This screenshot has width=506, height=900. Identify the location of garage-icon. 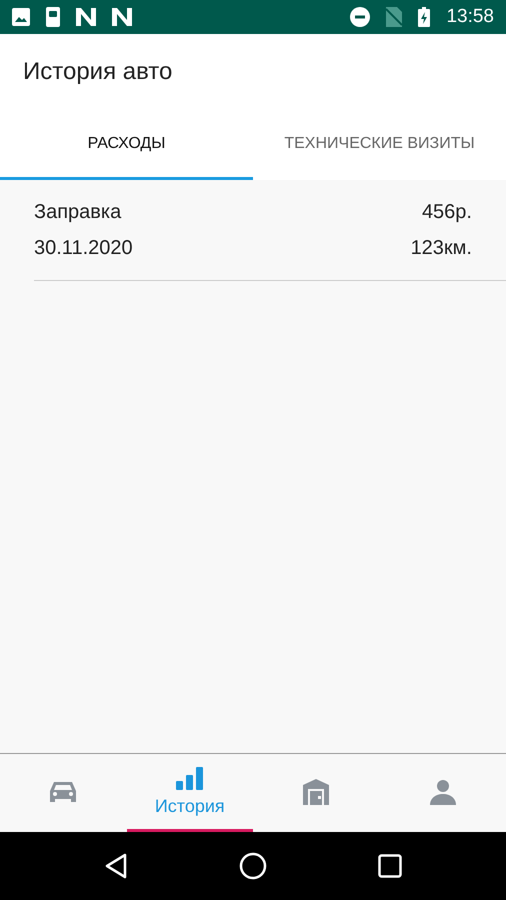
(316, 791).